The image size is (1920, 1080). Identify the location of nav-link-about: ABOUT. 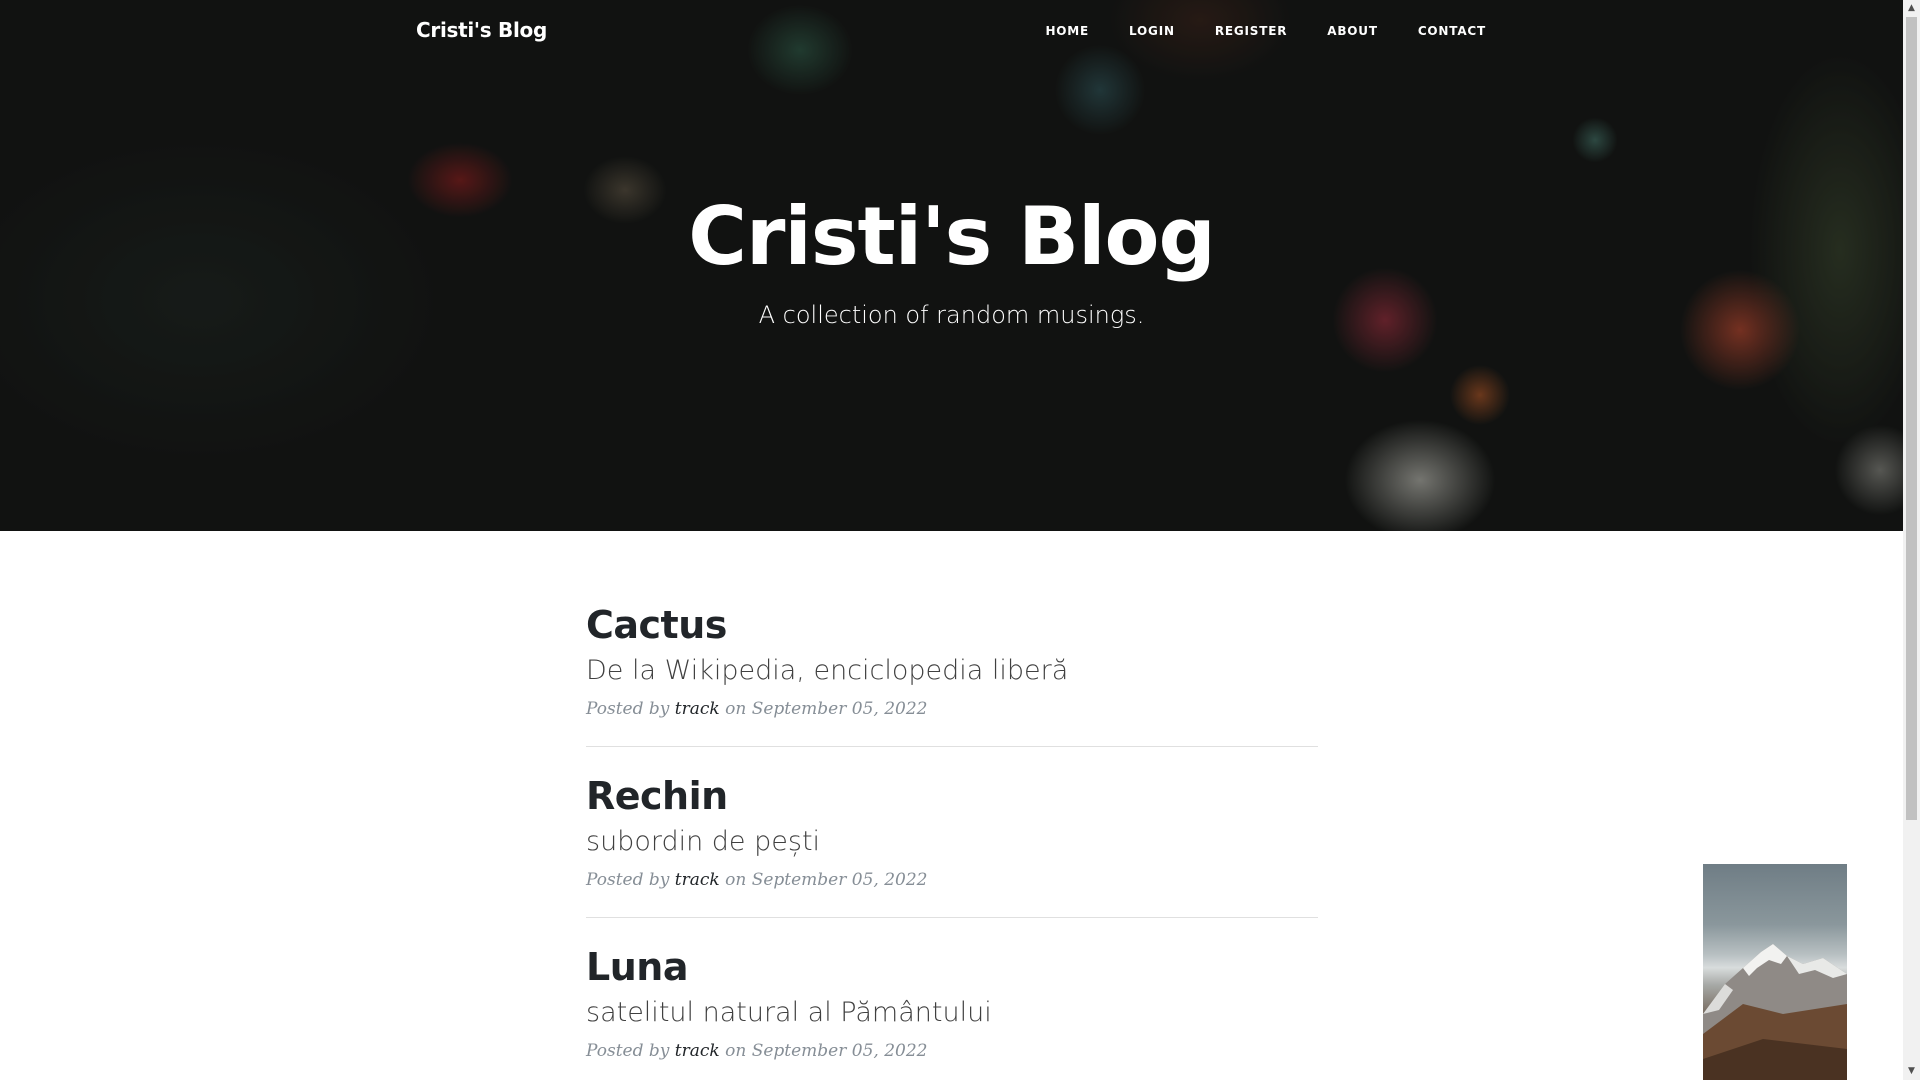
(1352, 31).